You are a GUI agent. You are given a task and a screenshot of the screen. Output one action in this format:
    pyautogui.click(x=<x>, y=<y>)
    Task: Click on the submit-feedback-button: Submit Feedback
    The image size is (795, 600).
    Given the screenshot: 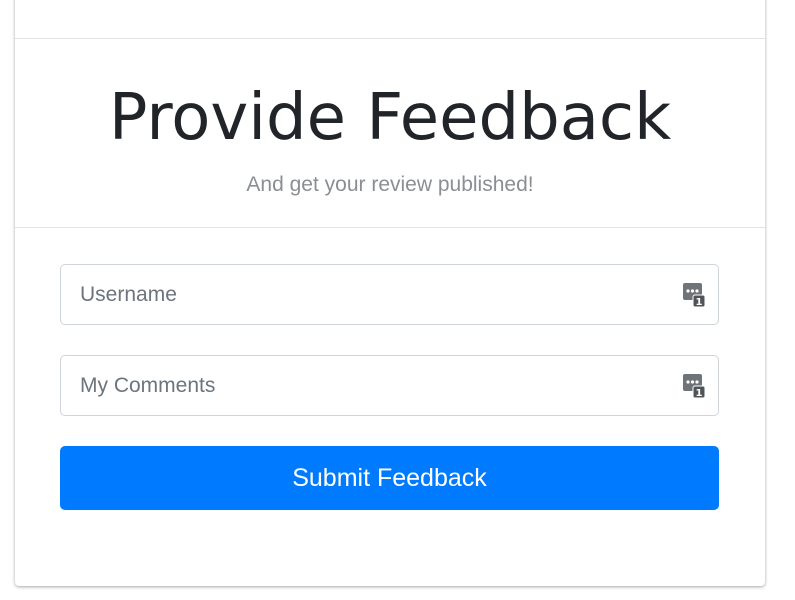 What is the action you would take?
    pyautogui.click(x=389, y=478)
    